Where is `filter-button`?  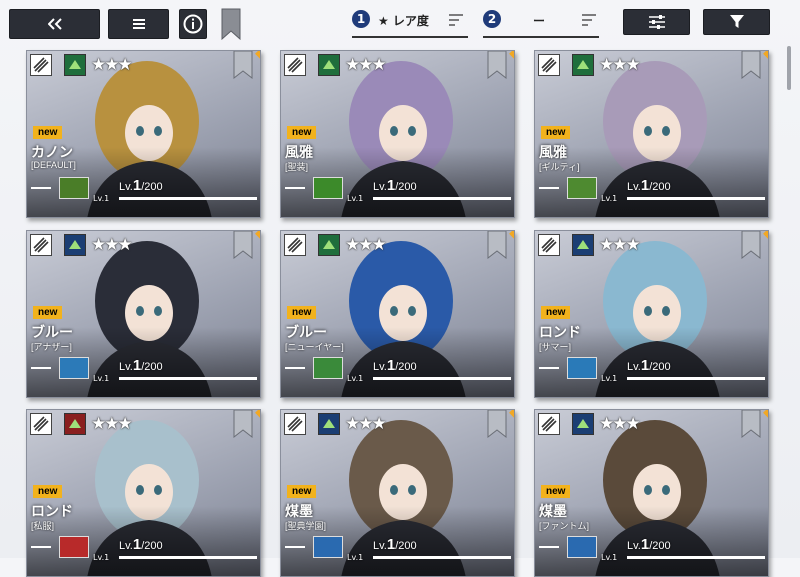
filter-button is located at coordinates (736, 22).